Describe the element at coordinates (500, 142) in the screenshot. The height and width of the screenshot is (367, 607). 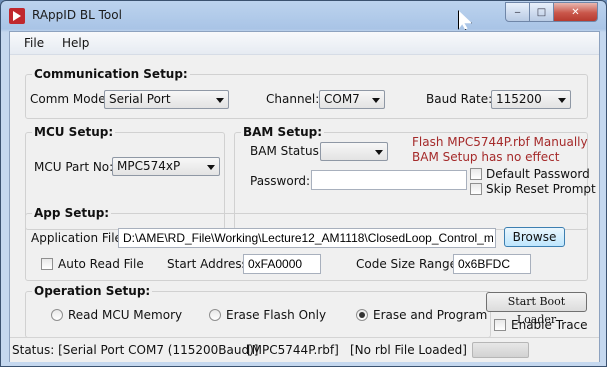
I see `bam-warning-line-1: Flash MPC5744P.rbf Manually` at that location.